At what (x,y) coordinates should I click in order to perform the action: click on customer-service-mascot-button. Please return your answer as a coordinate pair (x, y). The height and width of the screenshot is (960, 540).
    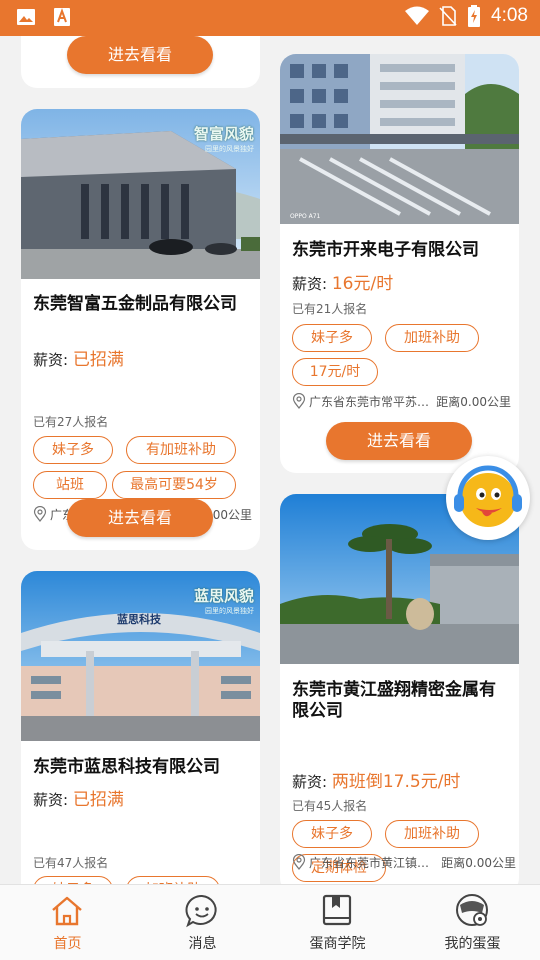
    Looking at the image, I should click on (488, 498).